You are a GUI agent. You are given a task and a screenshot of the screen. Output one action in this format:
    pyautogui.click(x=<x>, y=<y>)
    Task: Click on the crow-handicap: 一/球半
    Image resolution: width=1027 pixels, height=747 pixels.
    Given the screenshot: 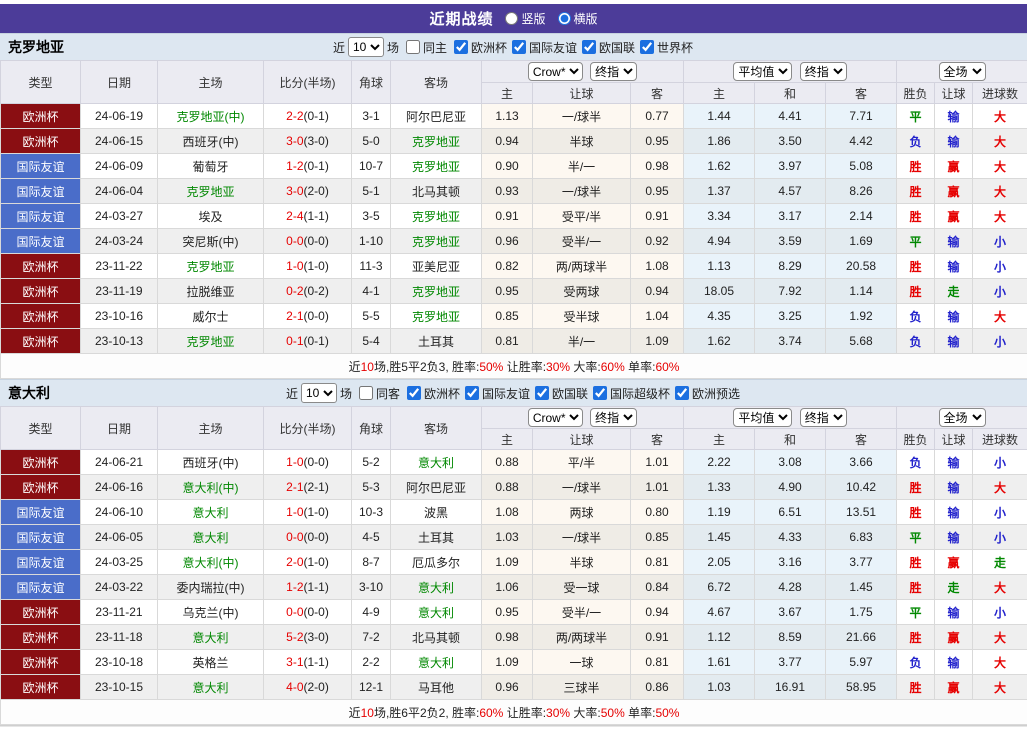 What is the action you would take?
    pyautogui.click(x=581, y=487)
    